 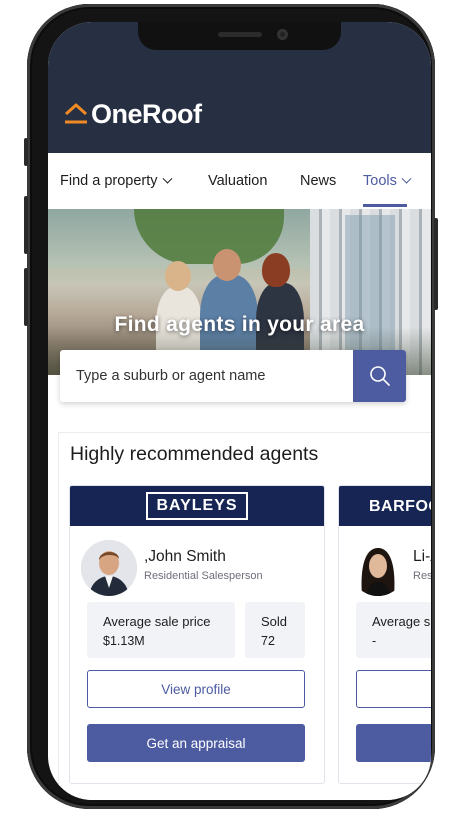 What do you see at coordinates (282, 34) in the screenshot?
I see `front-camera` at bounding box center [282, 34].